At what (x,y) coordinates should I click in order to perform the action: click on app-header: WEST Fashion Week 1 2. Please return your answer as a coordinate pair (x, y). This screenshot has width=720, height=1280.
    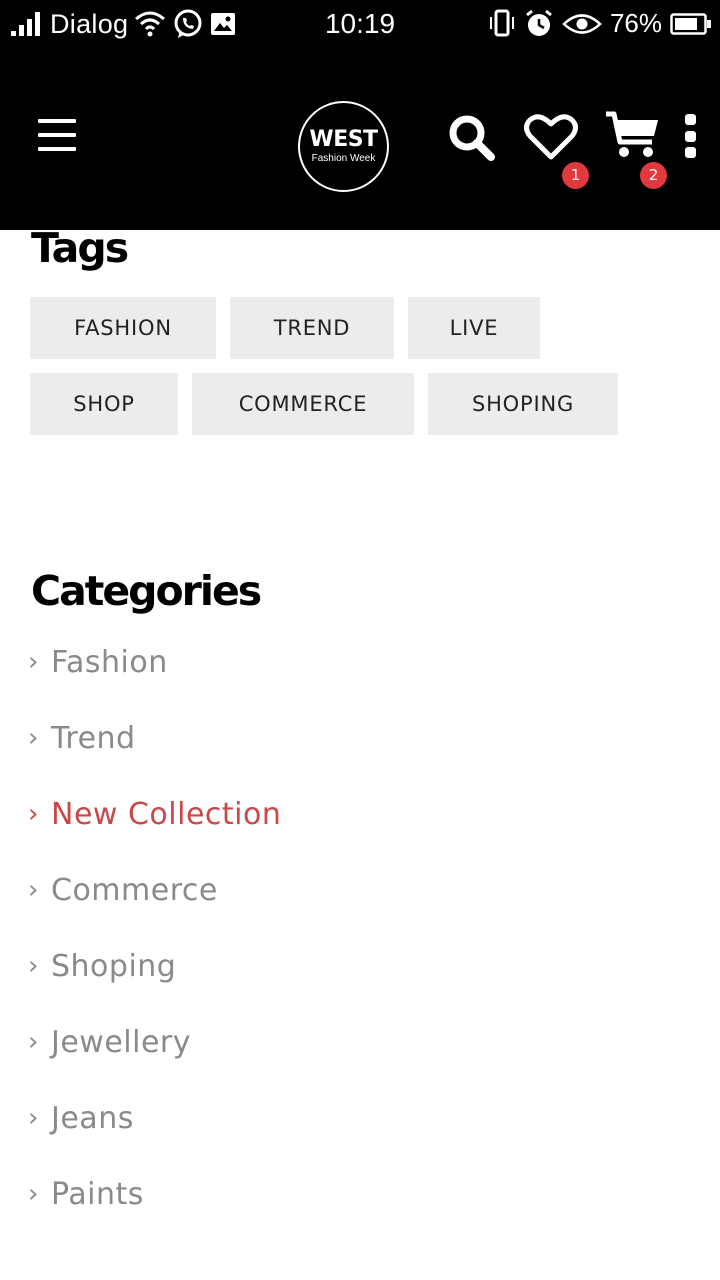
    Looking at the image, I should click on (360, 141).